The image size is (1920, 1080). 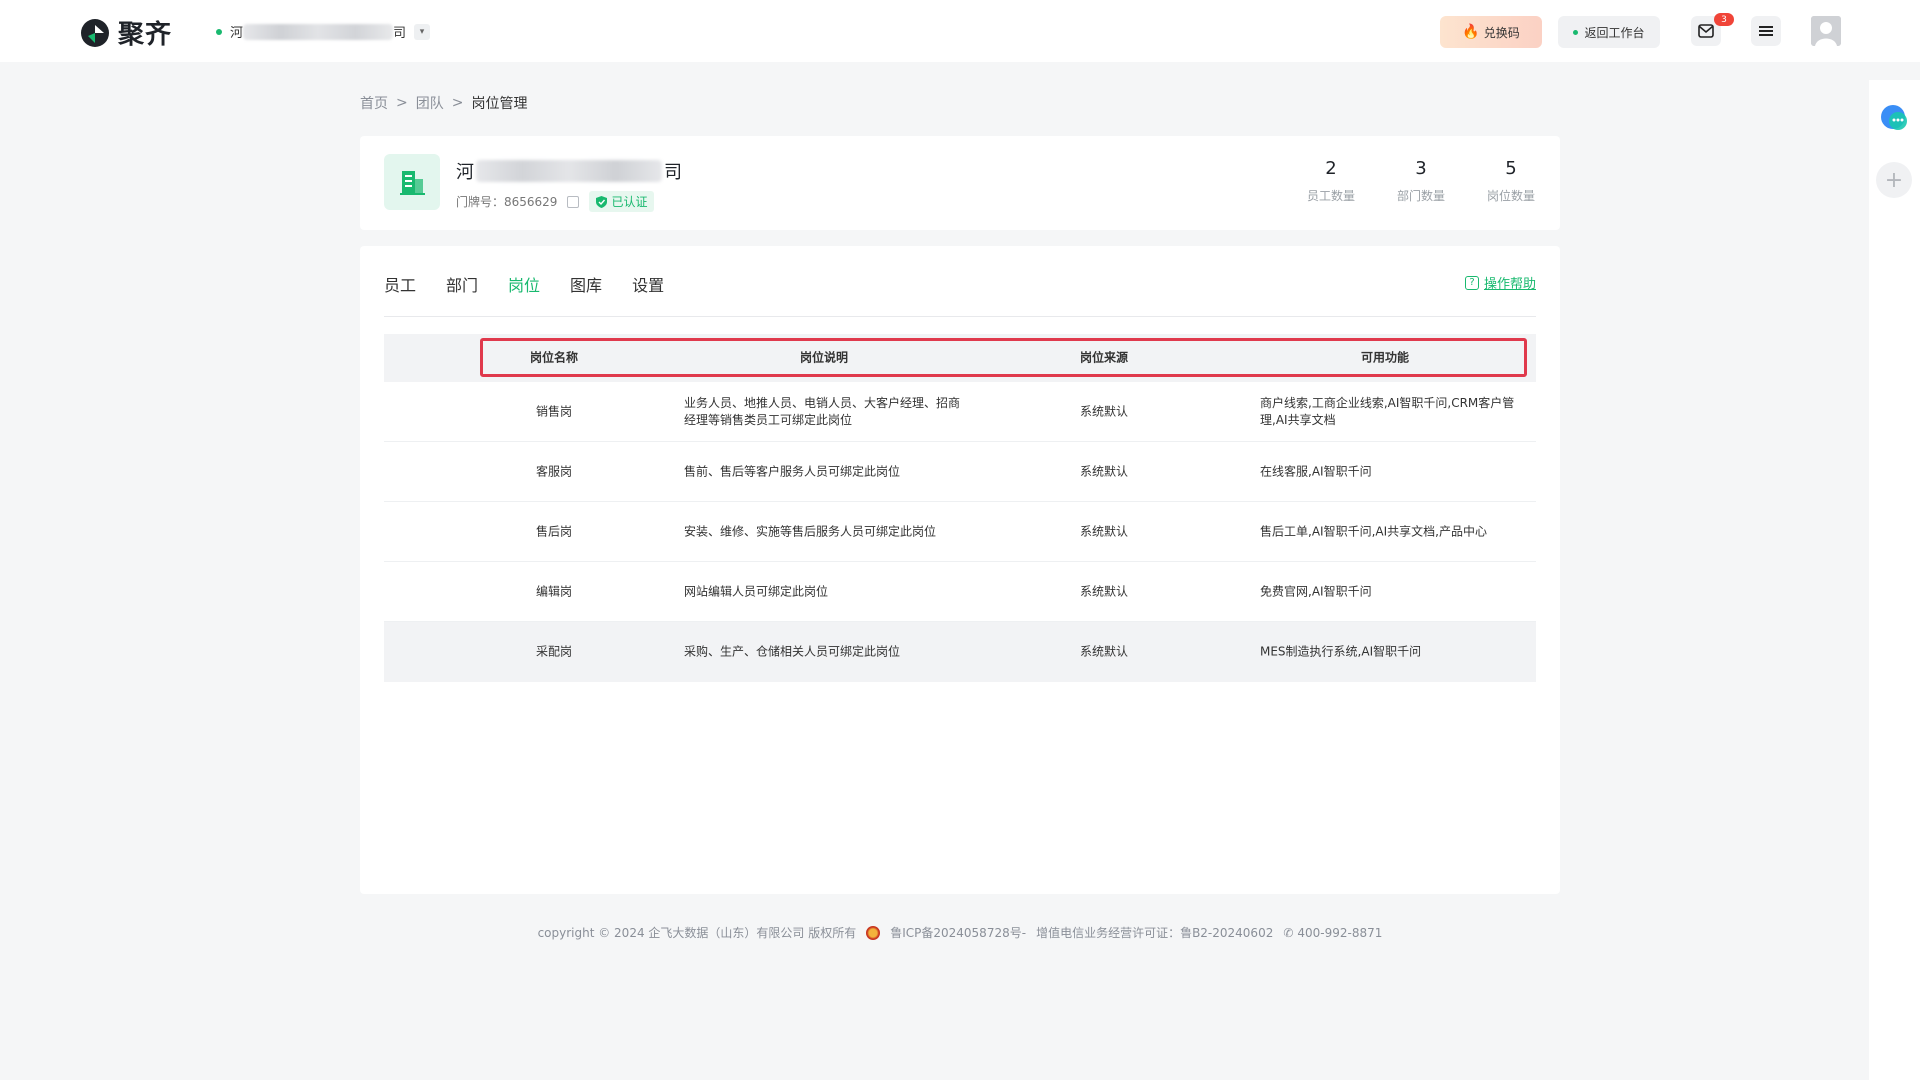 I want to click on stat-employees: 2 员工数量, so click(x=1331, y=181).